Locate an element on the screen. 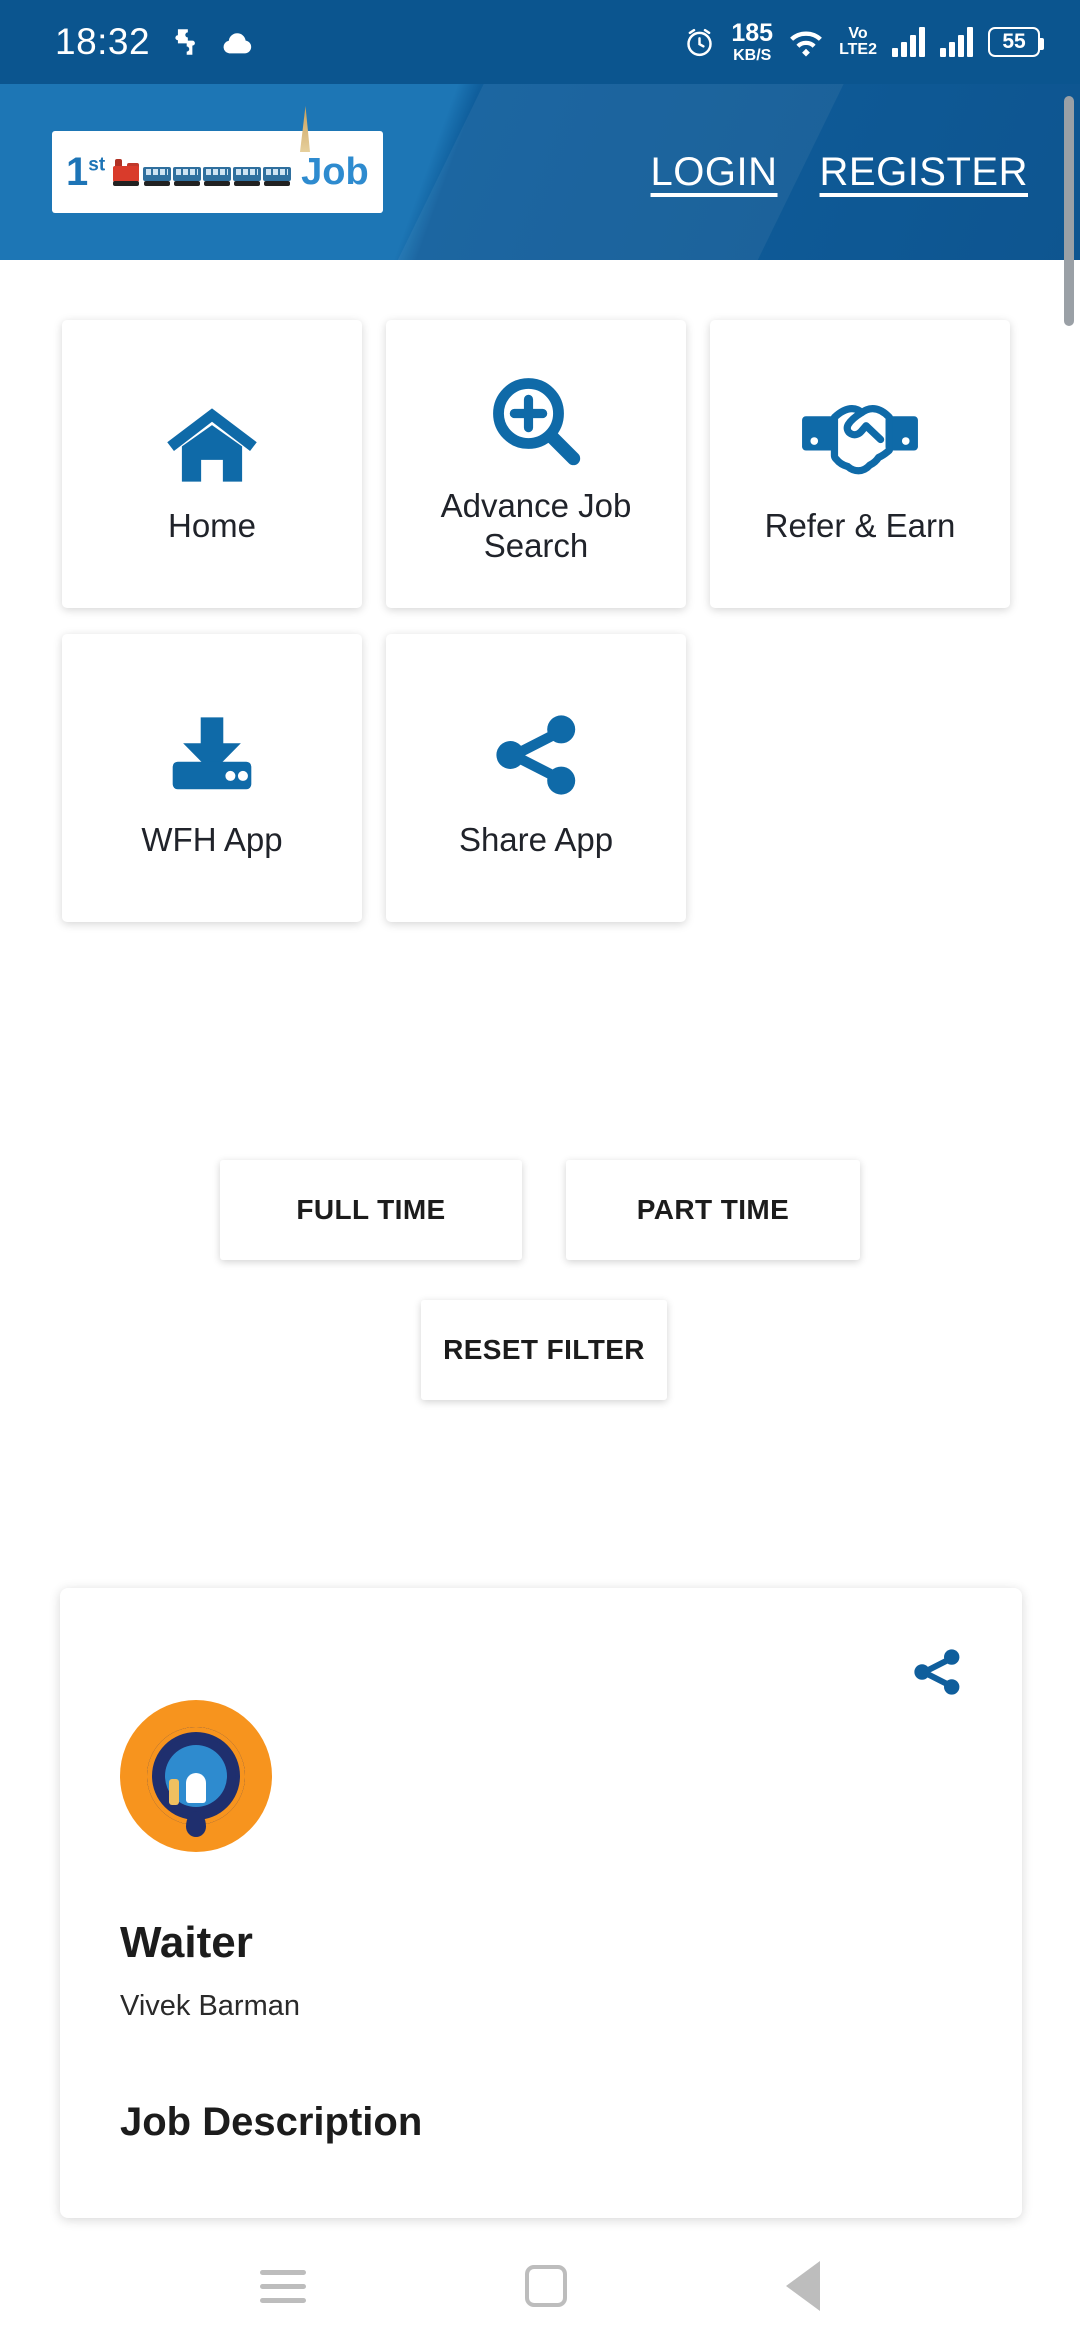 The width and height of the screenshot is (1080, 2340). menu-tile-label: WFH App is located at coordinates (212, 839).